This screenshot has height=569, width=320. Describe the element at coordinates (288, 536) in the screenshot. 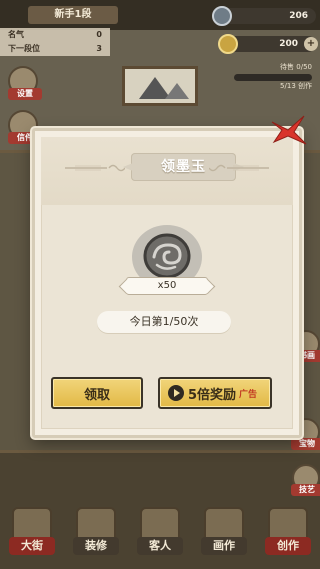

I see `nav-create: 创作` at that location.